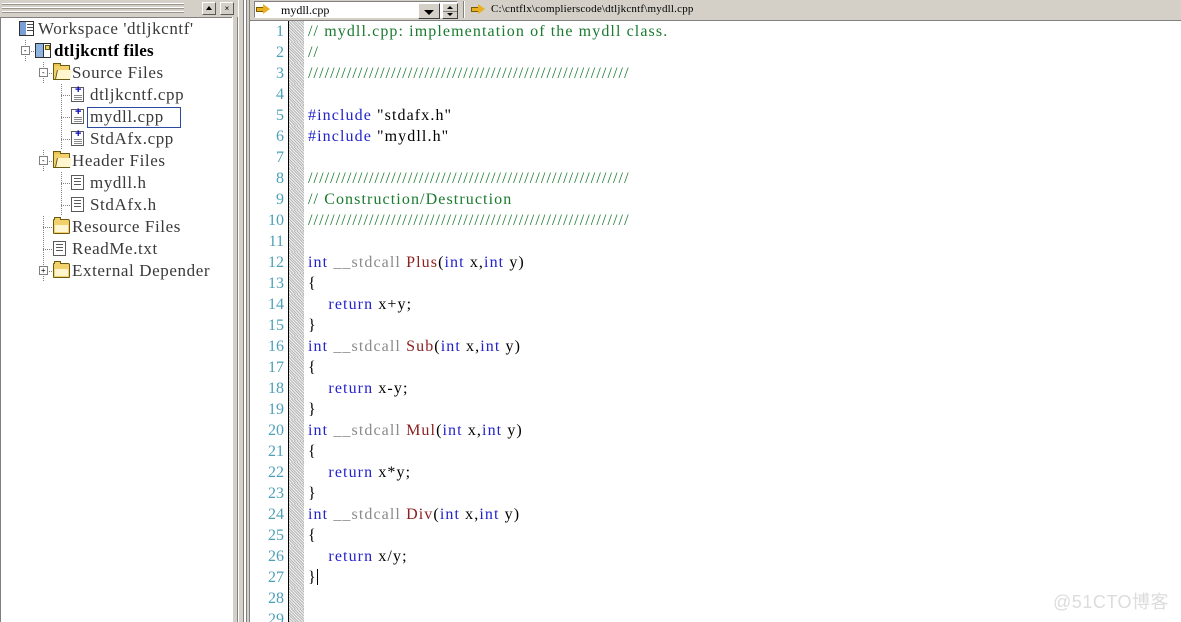 The image size is (1181, 622). I want to click on code-line: 29, so click(715, 615).